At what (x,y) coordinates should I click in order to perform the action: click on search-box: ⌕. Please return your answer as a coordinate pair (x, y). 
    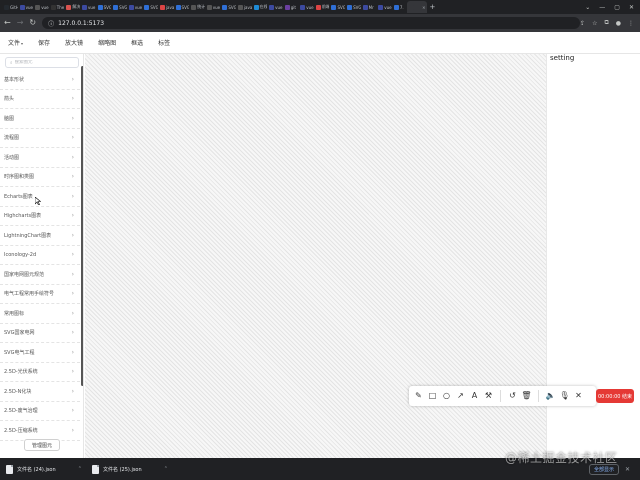
    Looking at the image, I should click on (42, 62).